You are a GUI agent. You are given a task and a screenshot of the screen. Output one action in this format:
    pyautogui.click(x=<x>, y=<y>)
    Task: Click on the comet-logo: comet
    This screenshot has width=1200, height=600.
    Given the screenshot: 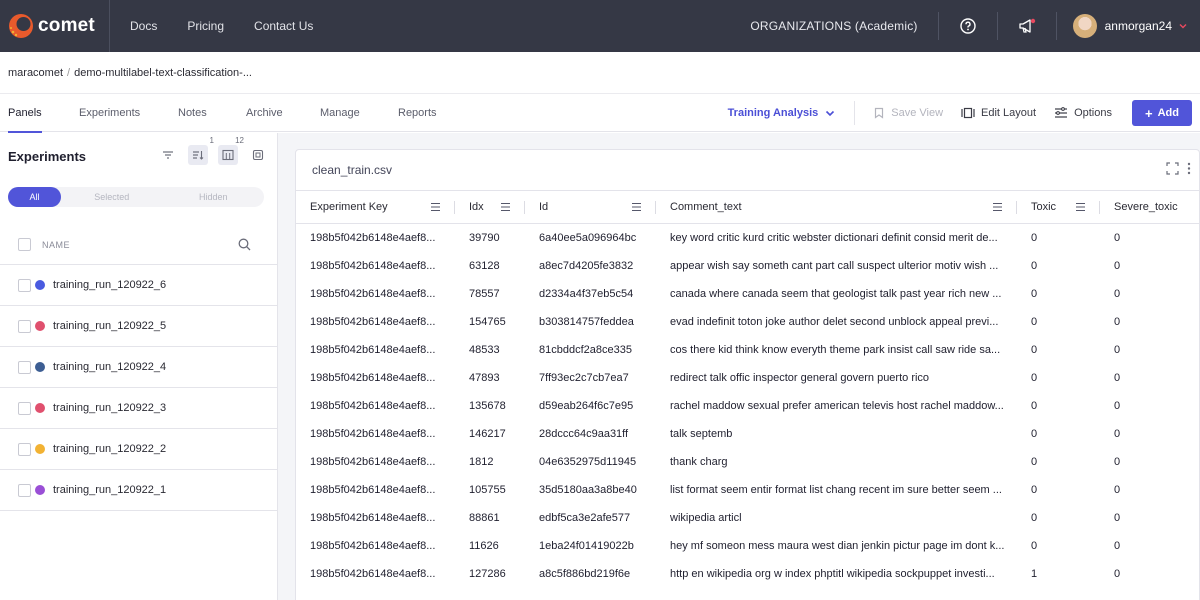 What is the action you would take?
    pyautogui.click(x=55, y=26)
    